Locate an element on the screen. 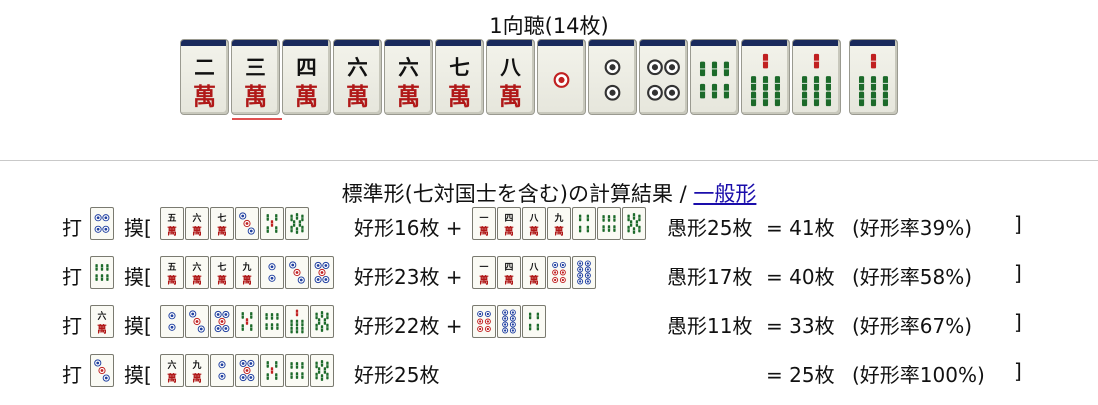  total-count: = 33枚 is located at coordinates (800, 326).